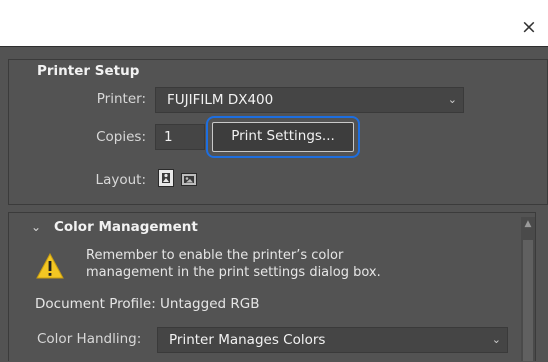  Describe the element at coordinates (215, 255) in the screenshot. I see `warning-text-line1: Remember to enable the printer’s color` at that location.